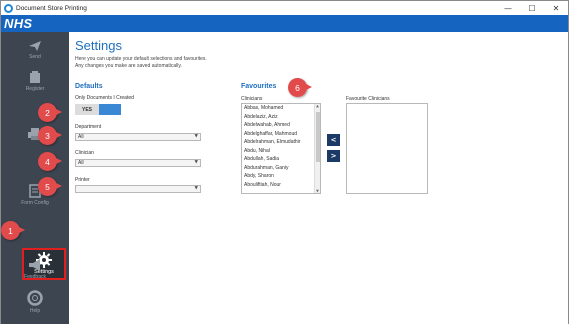  I want to click on department-value: All, so click(81, 137).